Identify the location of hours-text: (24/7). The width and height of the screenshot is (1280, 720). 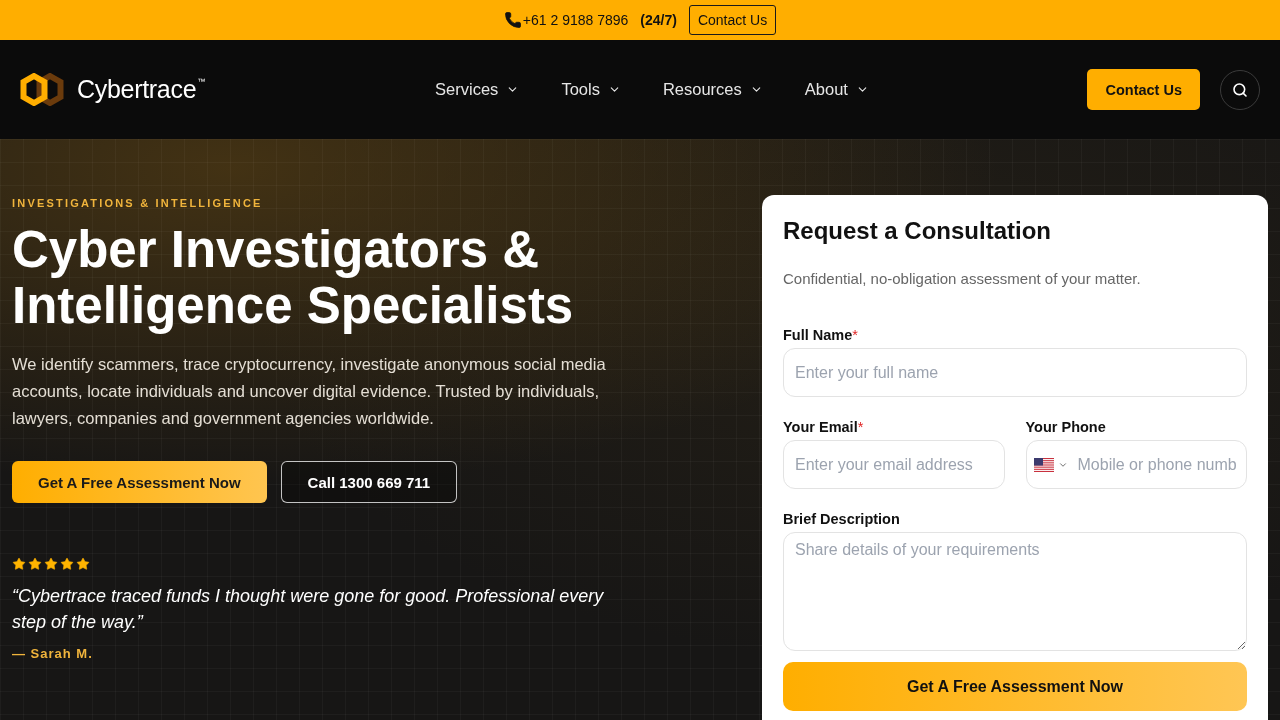
(658, 20).